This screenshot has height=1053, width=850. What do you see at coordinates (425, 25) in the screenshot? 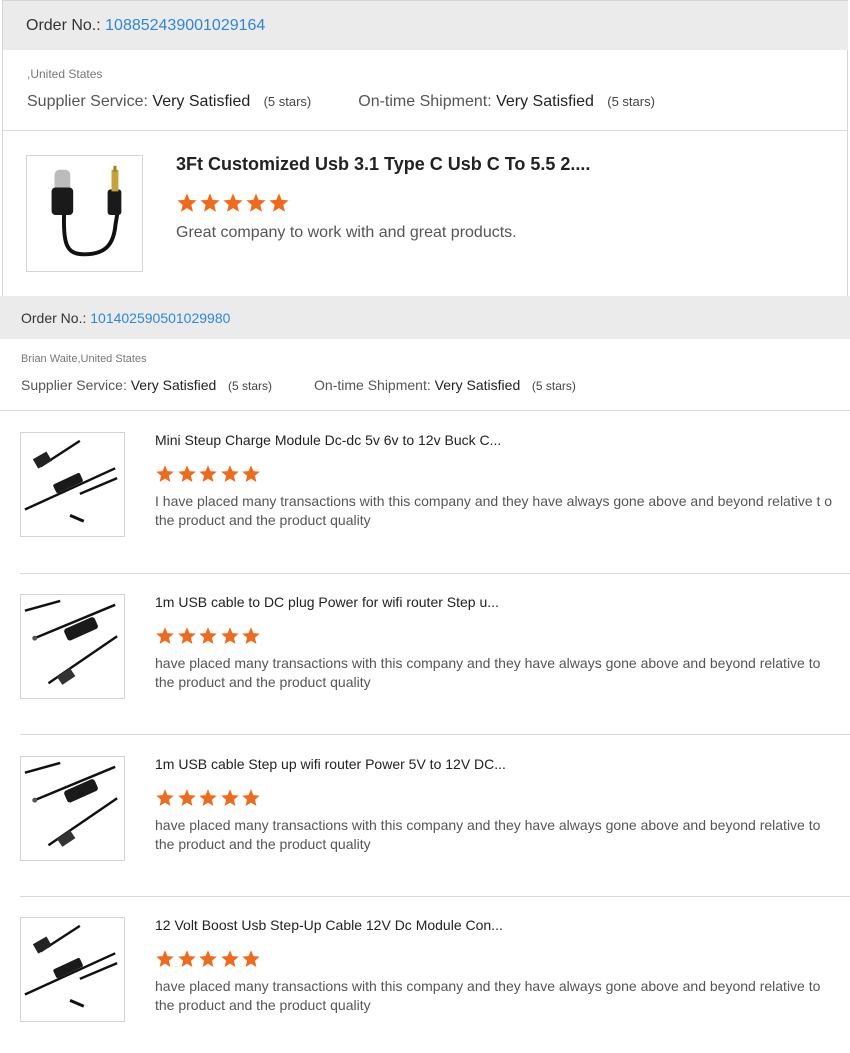
I see `order-header: Order No.: 108852439001029164` at bounding box center [425, 25].